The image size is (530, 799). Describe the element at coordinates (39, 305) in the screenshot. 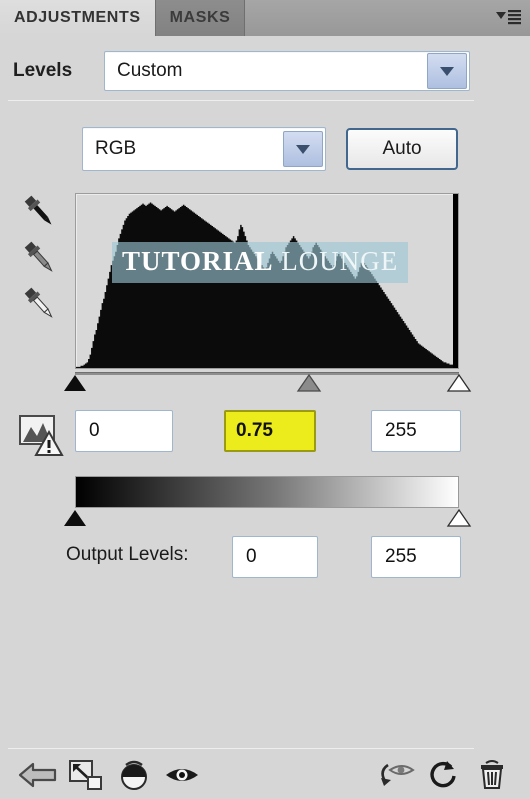

I see `set-white-point-eyedropper` at that location.